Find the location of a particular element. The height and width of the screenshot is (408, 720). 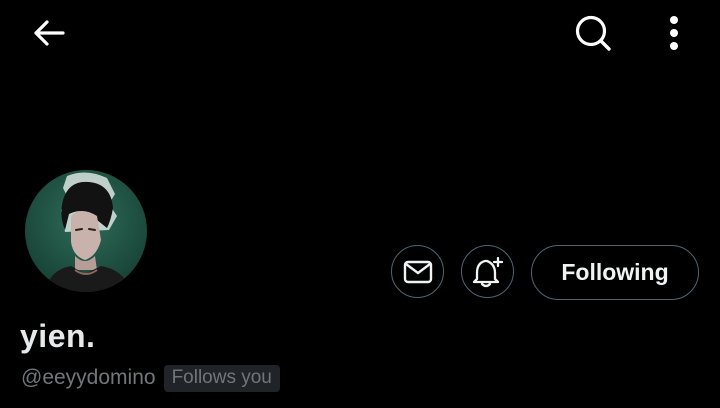

message-button is located at coordinates (417, 271).